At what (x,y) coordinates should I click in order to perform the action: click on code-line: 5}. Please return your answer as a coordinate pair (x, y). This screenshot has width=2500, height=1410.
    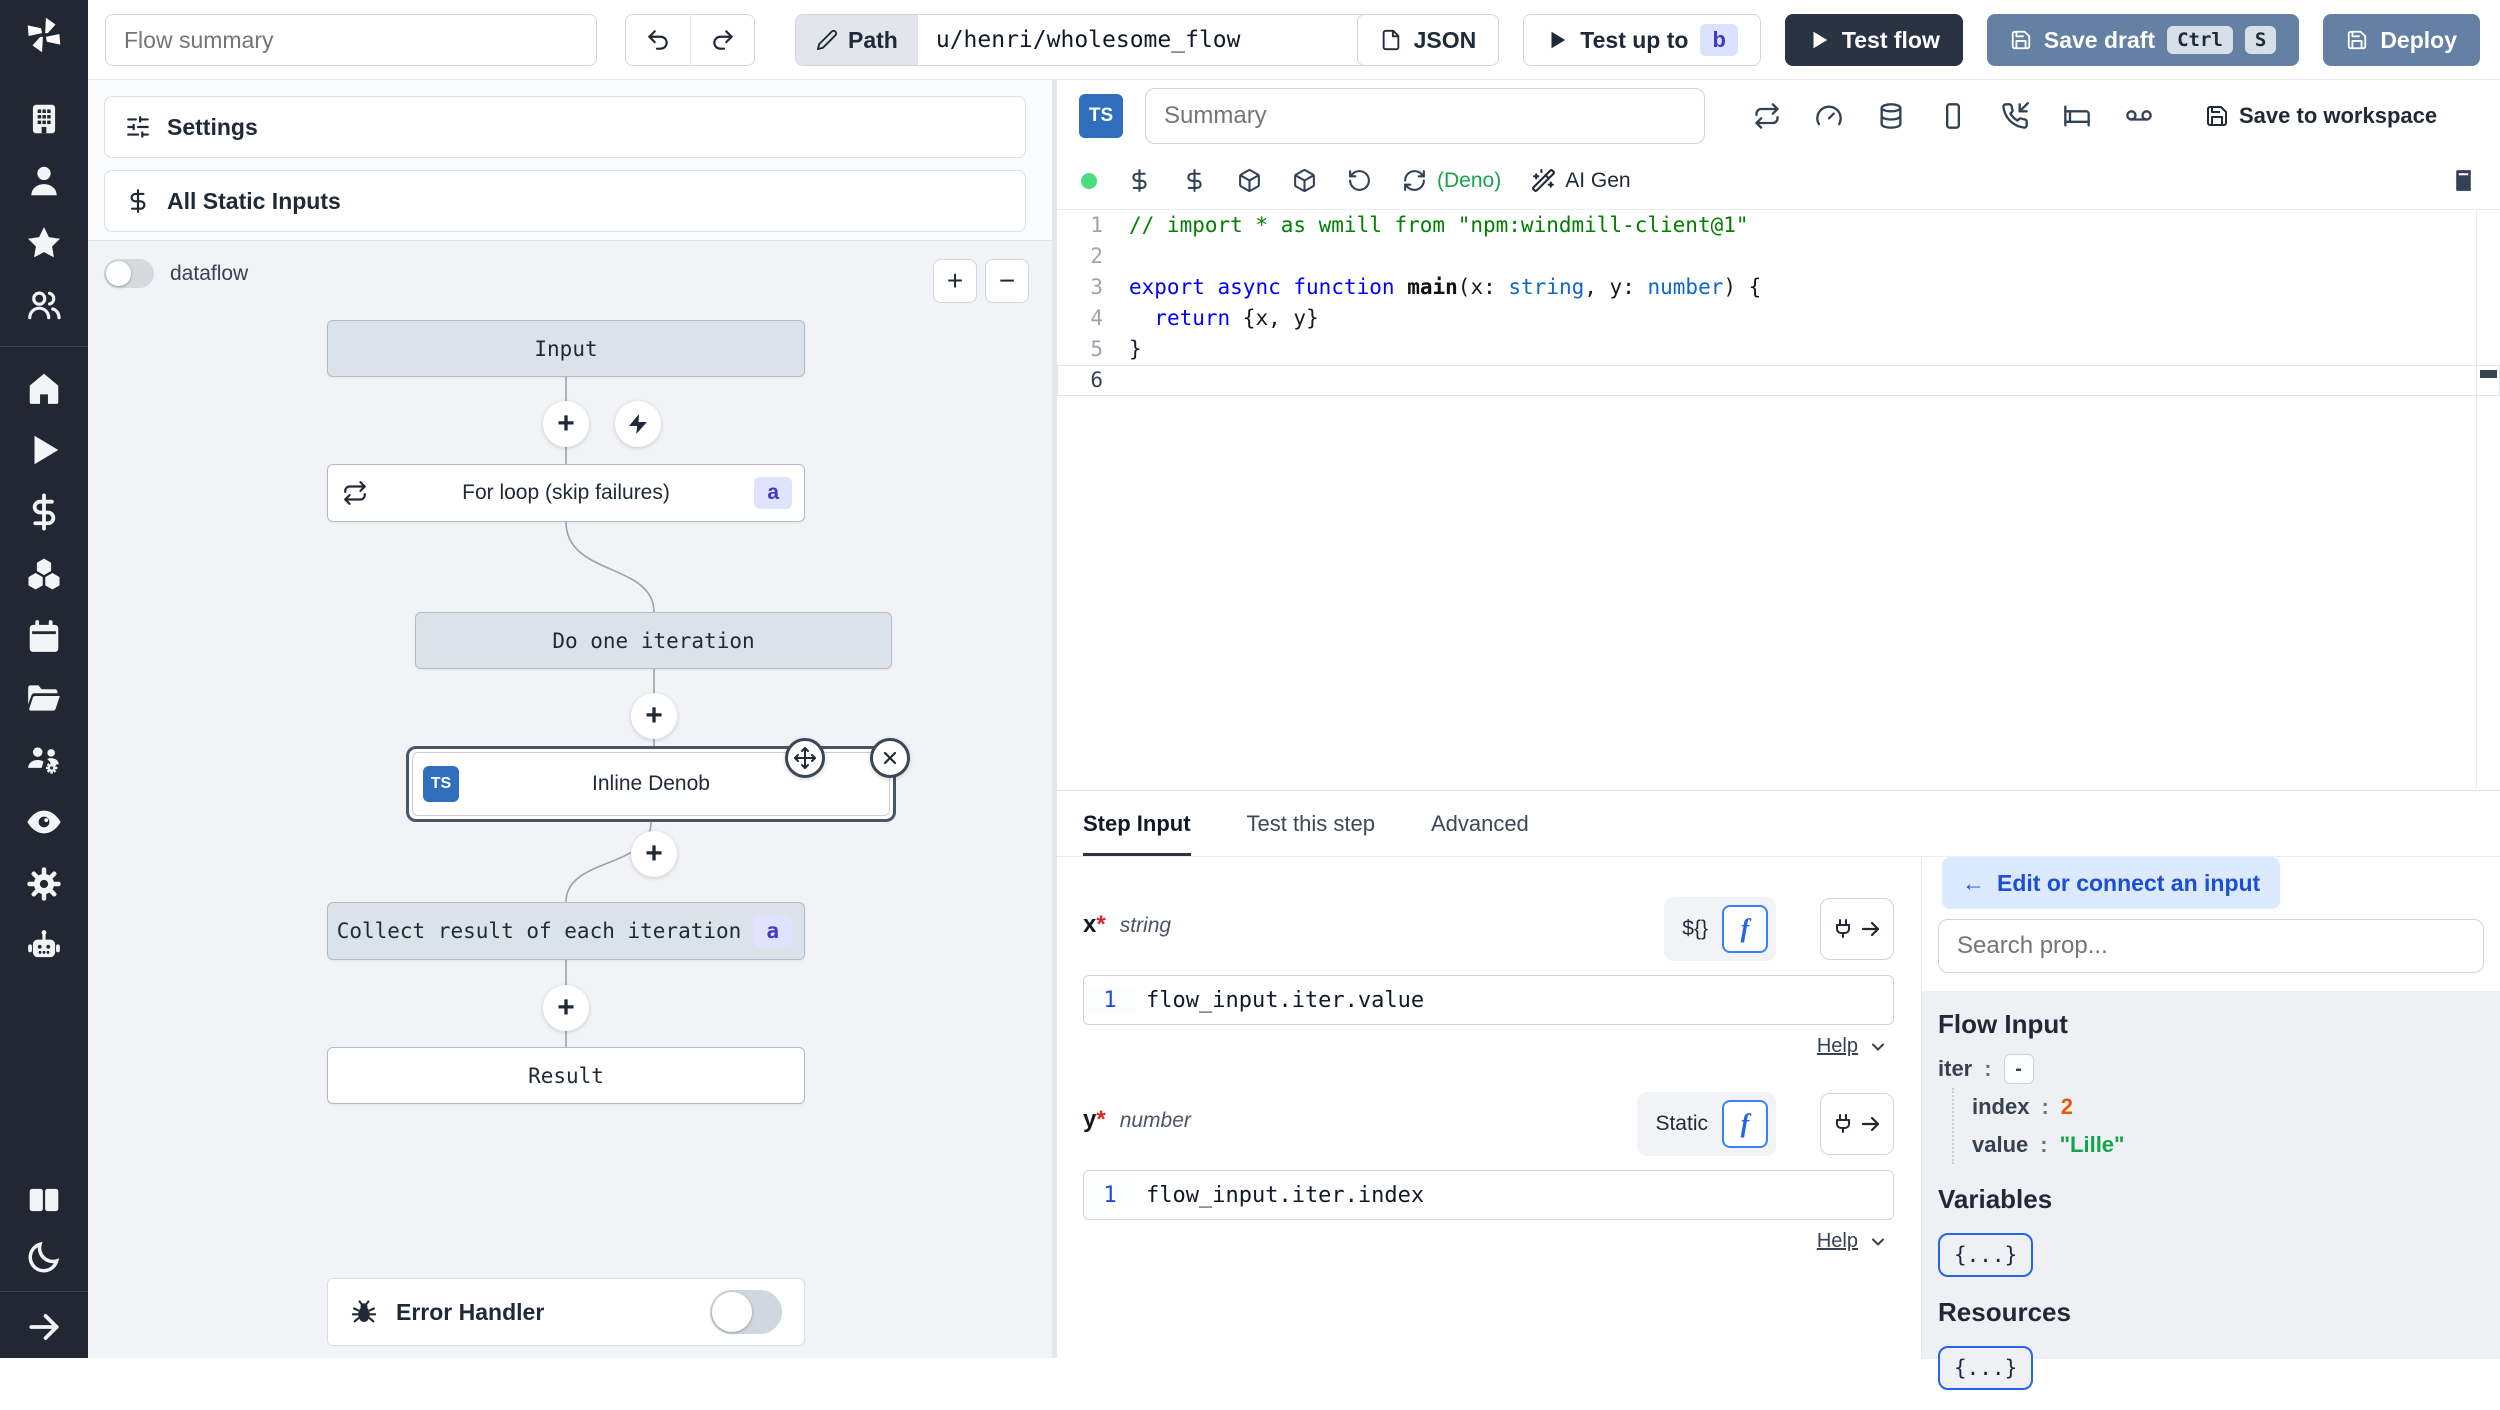
    Looking at the image, I should click on (1778, 349).